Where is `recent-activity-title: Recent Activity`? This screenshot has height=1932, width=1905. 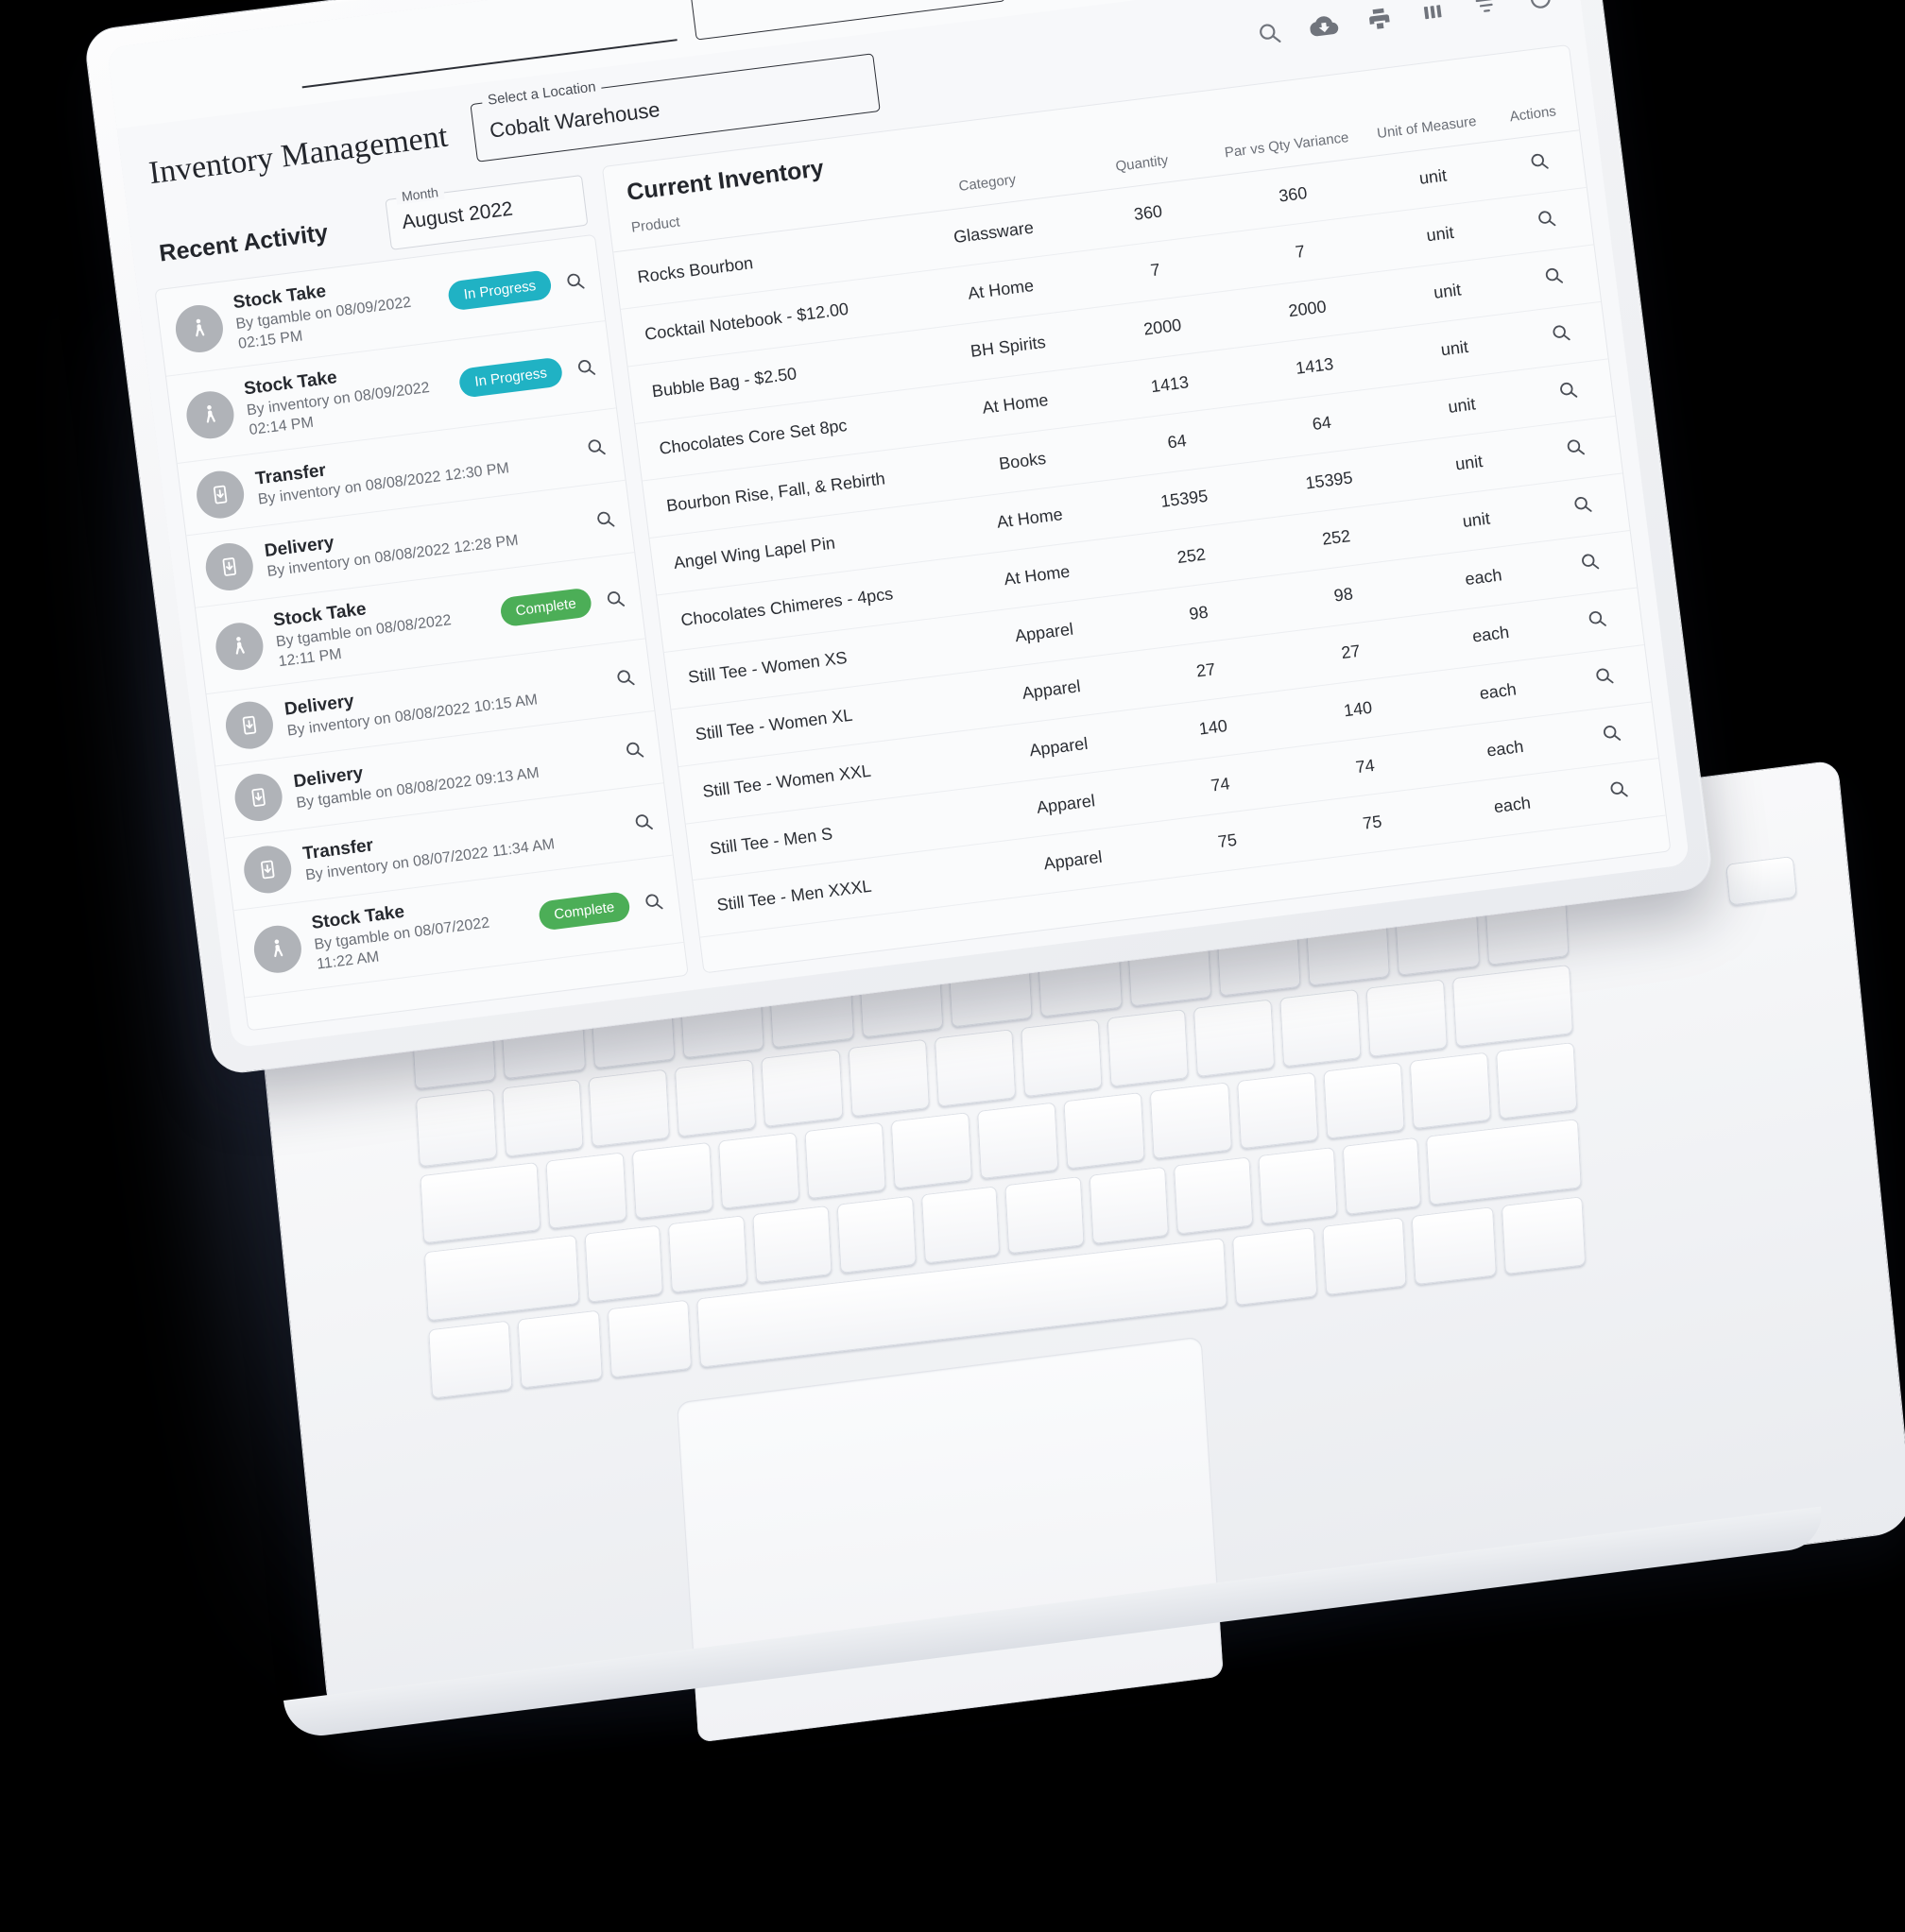 recent-activity-title: Recent Activity is located at coordinates (243, 243).